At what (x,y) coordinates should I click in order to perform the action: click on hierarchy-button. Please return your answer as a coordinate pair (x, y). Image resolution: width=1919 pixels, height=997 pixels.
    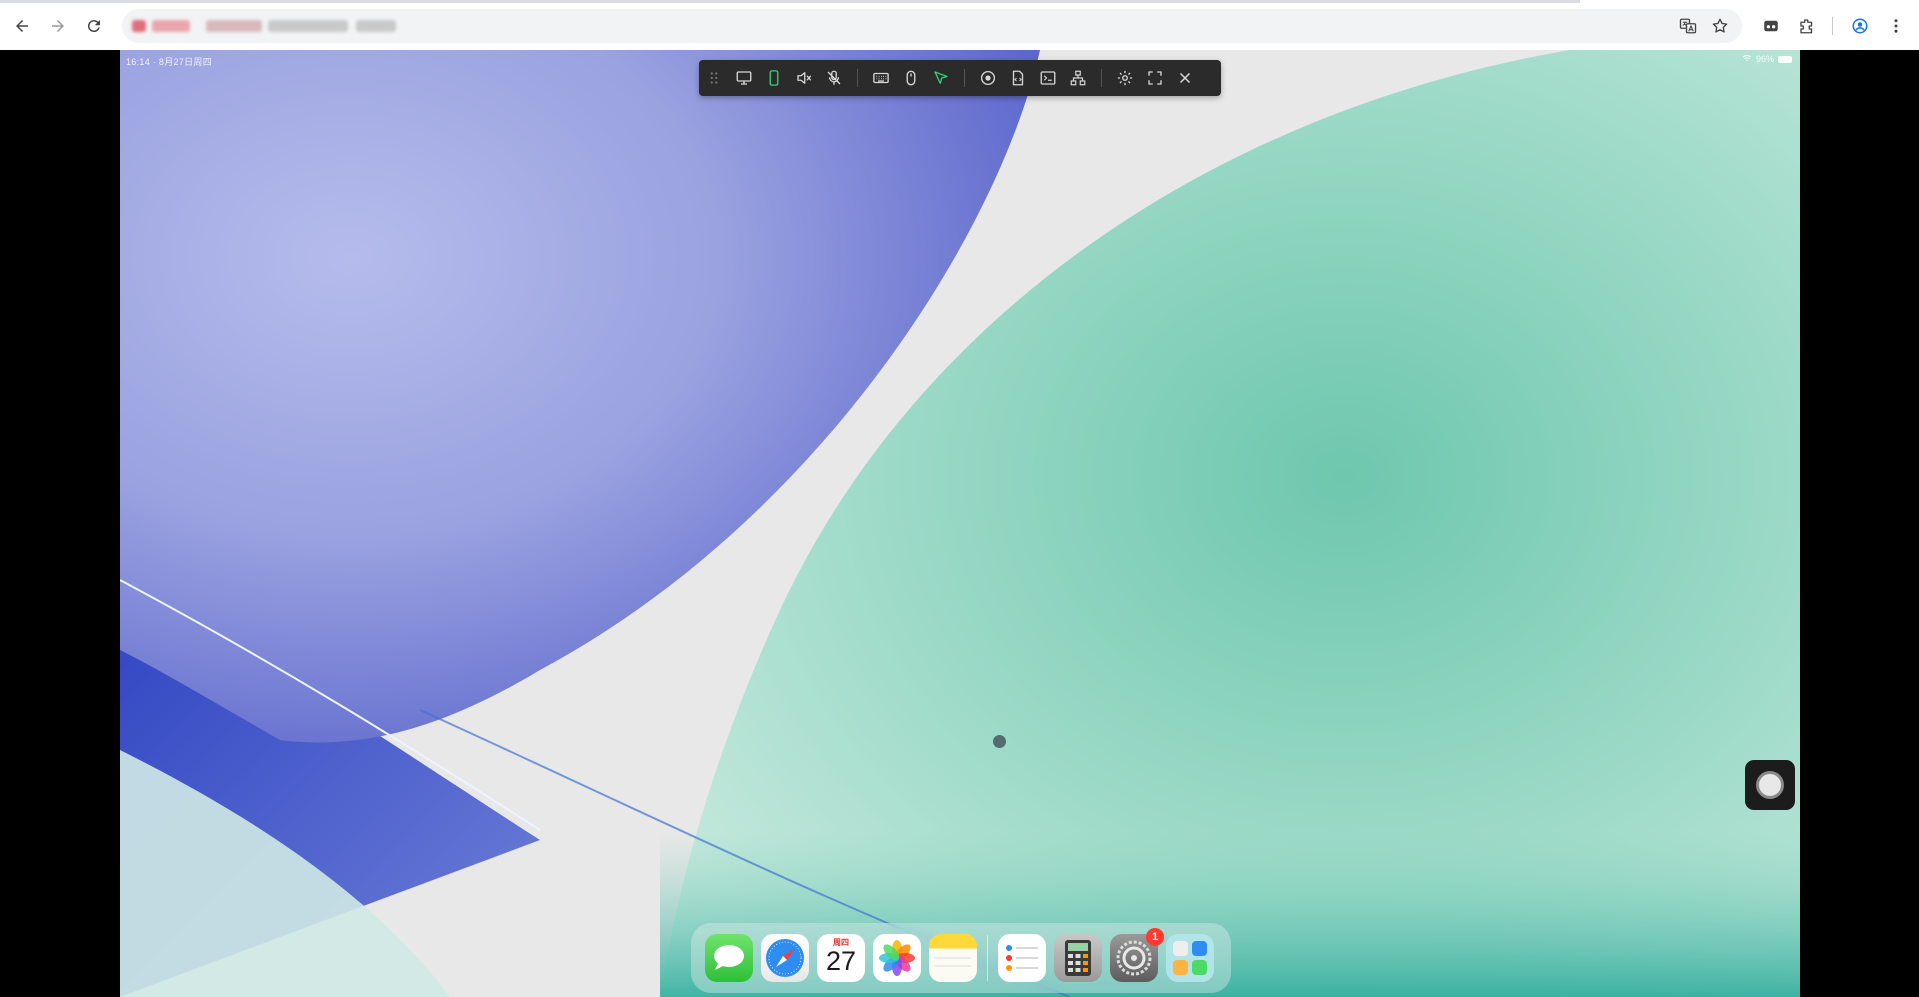
    Looking at the image, I should click on (1078, 78).